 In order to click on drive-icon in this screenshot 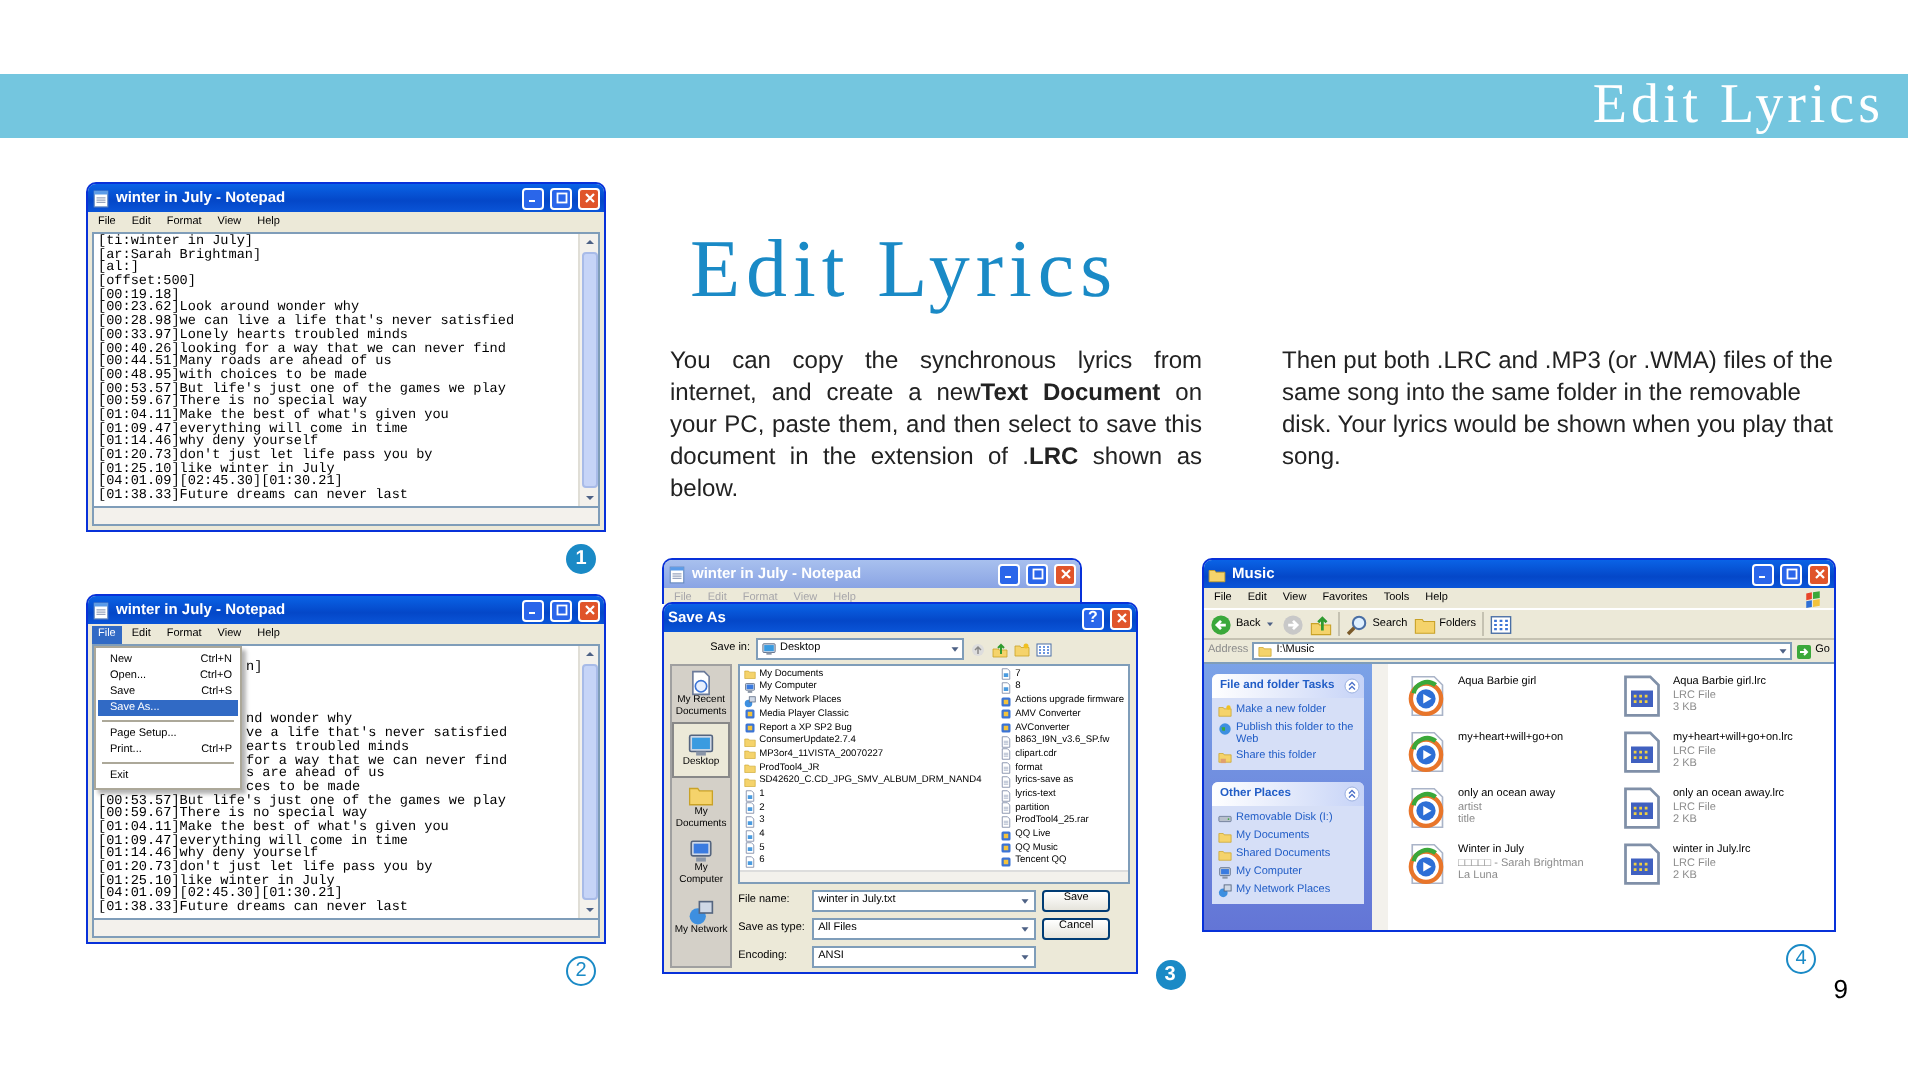, I will do `click(1225, 819)`.